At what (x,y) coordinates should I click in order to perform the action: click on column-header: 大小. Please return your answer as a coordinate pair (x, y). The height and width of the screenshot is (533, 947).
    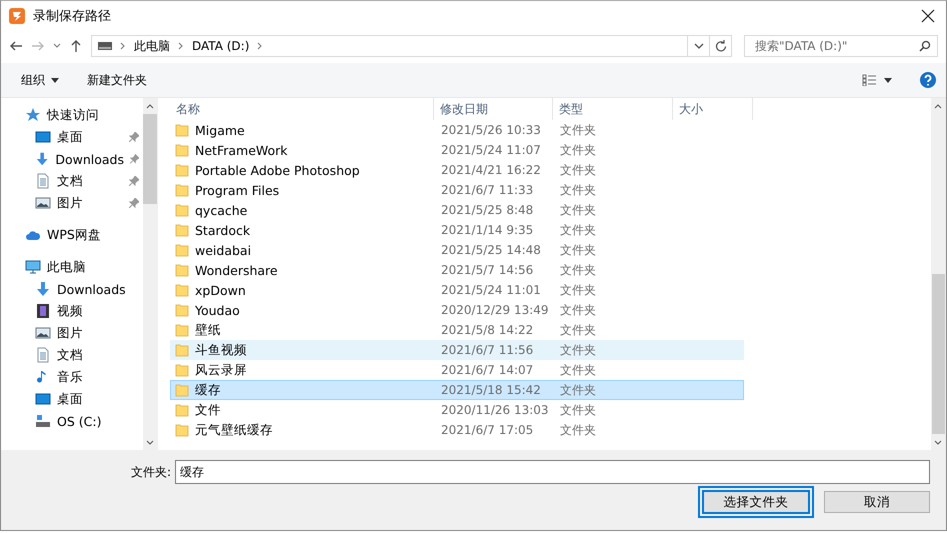
    Looking at the image, I should click on (713, 109).